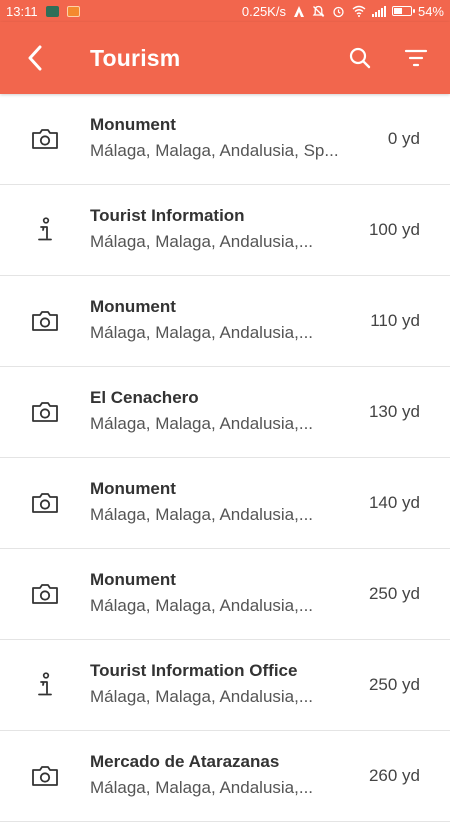 The height and width of the screenshot is (822, 450). What do you see at coordinates (394, 229) in the screenshot?
I see `item-distance: 100 yd` at bounding box center [394, 229].